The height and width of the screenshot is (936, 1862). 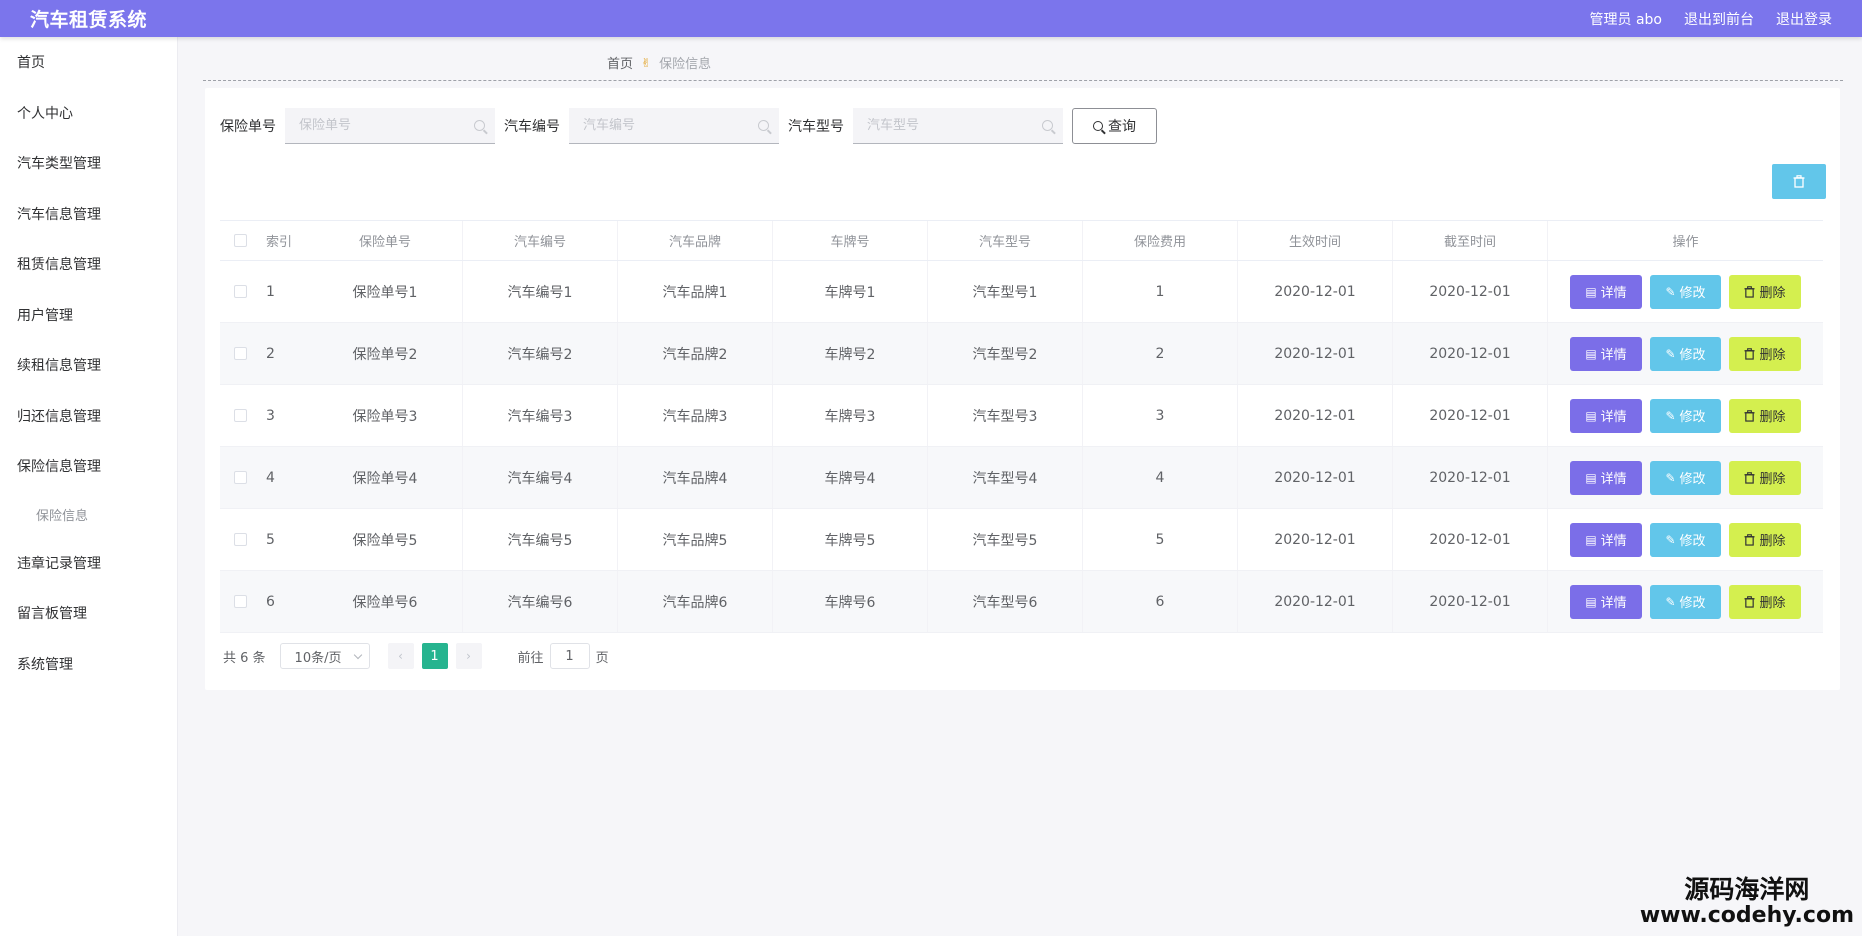 I want to click on policy-no-input, so click(x=379, y=125).